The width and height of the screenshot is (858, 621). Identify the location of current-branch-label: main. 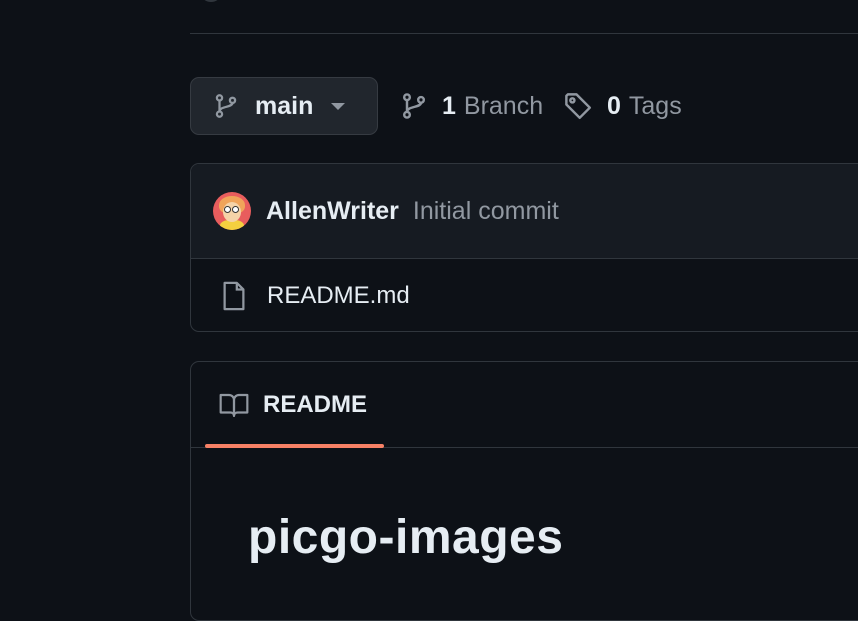
(284, 105).